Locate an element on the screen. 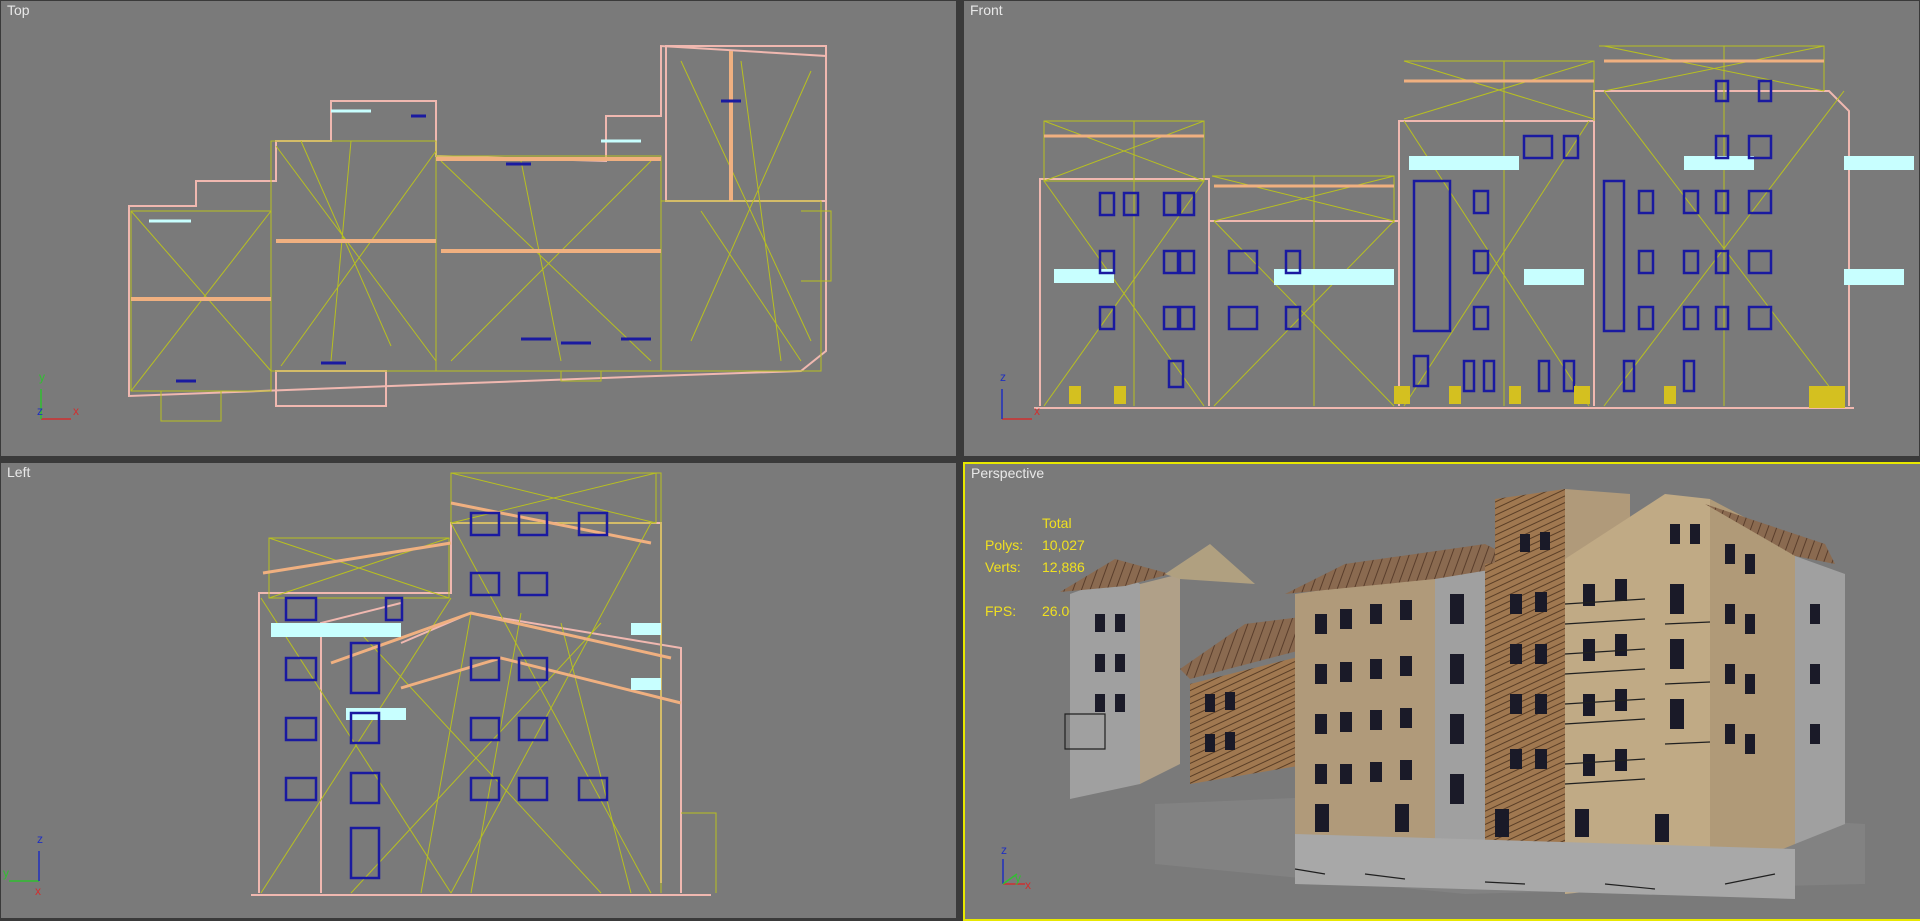 Image resolution: width=1920 pixels, height=921 pixels. axis-tripod-perspective: z y x is located at coordinates (1016, 867).